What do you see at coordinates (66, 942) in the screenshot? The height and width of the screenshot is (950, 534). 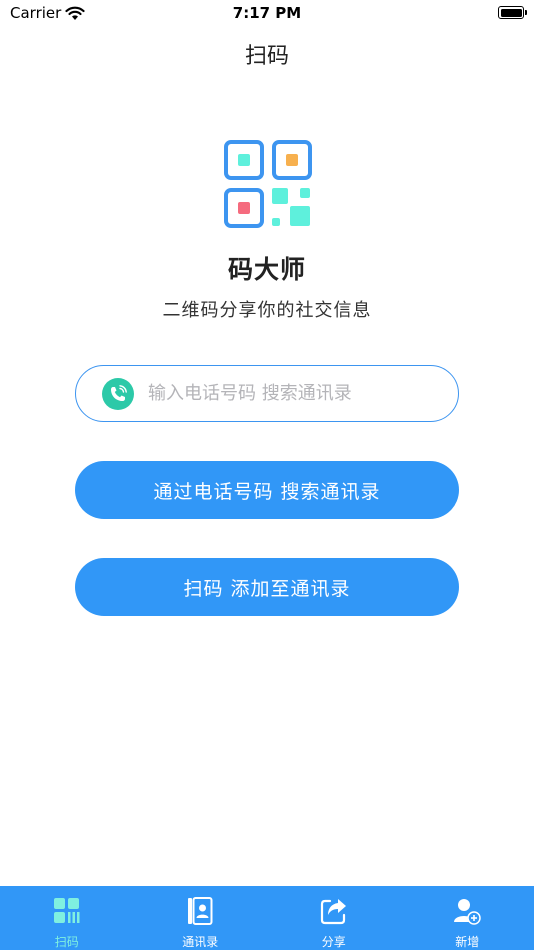 I see `tab-label: 扫码` at bounding box center [66, 942].